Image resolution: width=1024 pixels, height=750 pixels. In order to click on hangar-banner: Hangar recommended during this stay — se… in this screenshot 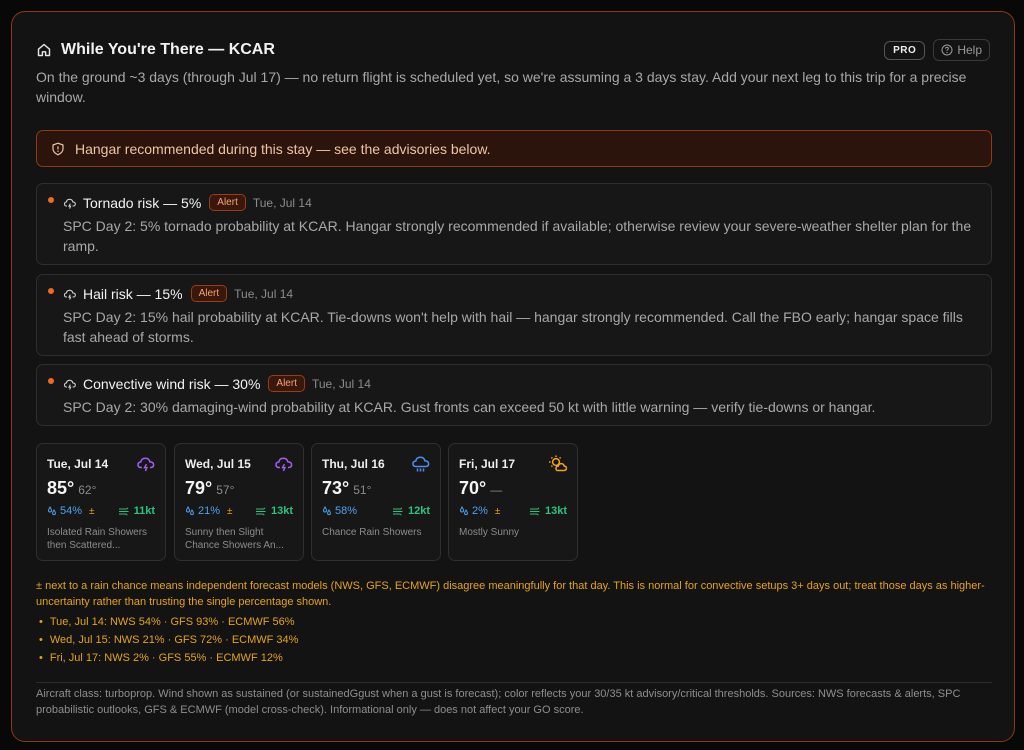, I will do `click(514, 148)`.